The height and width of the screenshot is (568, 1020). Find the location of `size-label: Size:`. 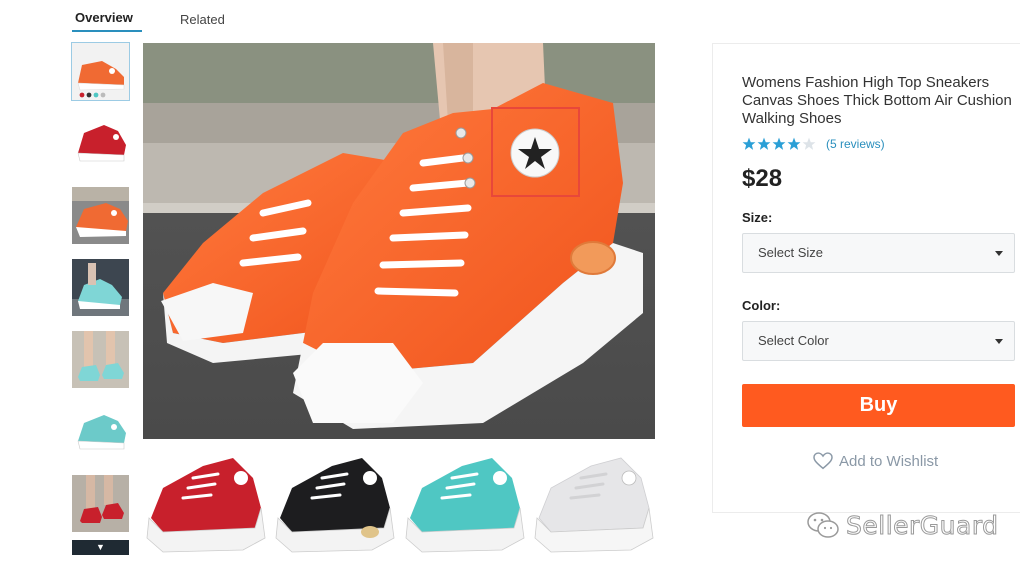

size-label: Size: is located at coordinates (757, 217).